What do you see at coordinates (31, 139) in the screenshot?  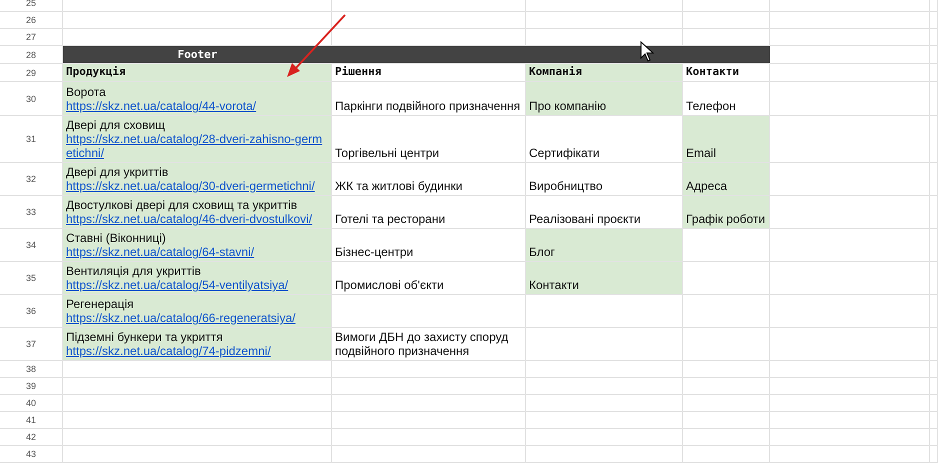 I see `row-number: 31` at bounding box center [31, 139].